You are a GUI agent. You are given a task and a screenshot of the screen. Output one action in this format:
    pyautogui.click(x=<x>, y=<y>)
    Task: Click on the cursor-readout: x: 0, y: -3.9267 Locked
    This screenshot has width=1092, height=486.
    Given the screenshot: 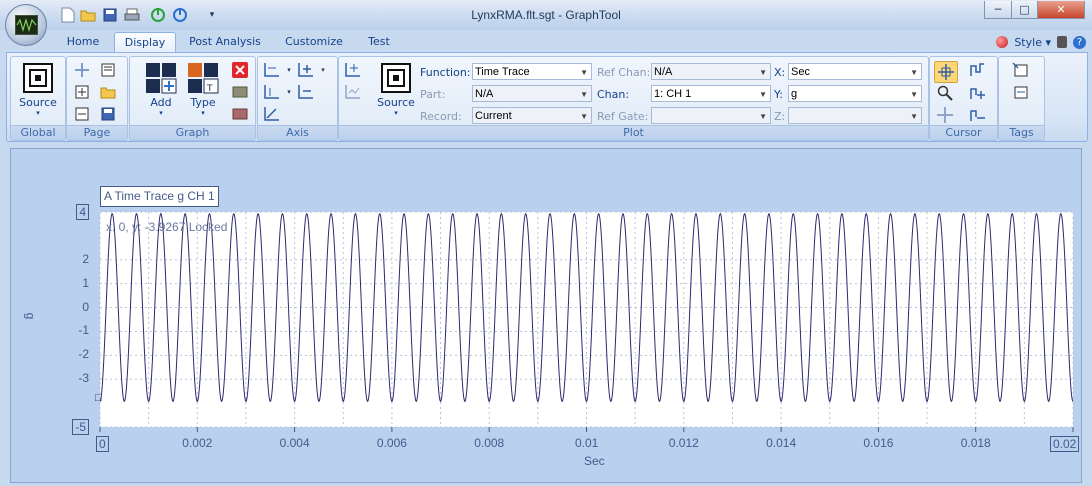 What is the action you would take?
    pyautogui.click(x=167, y=227)
    